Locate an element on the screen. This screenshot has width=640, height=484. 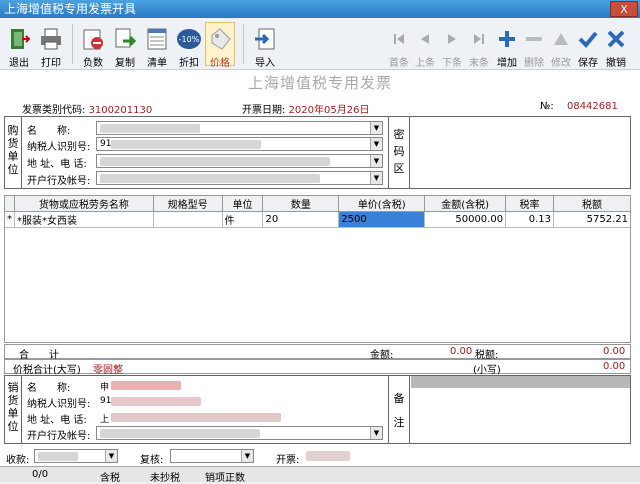
delete-button: 删除 is located at coordinates (534, 47).